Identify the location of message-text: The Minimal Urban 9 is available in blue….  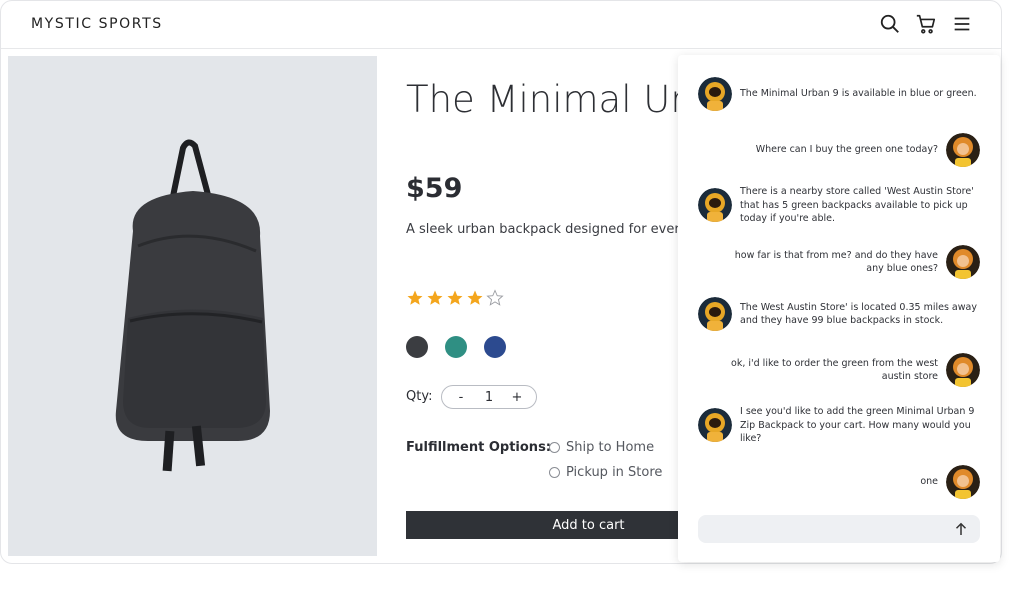
(858, 94).